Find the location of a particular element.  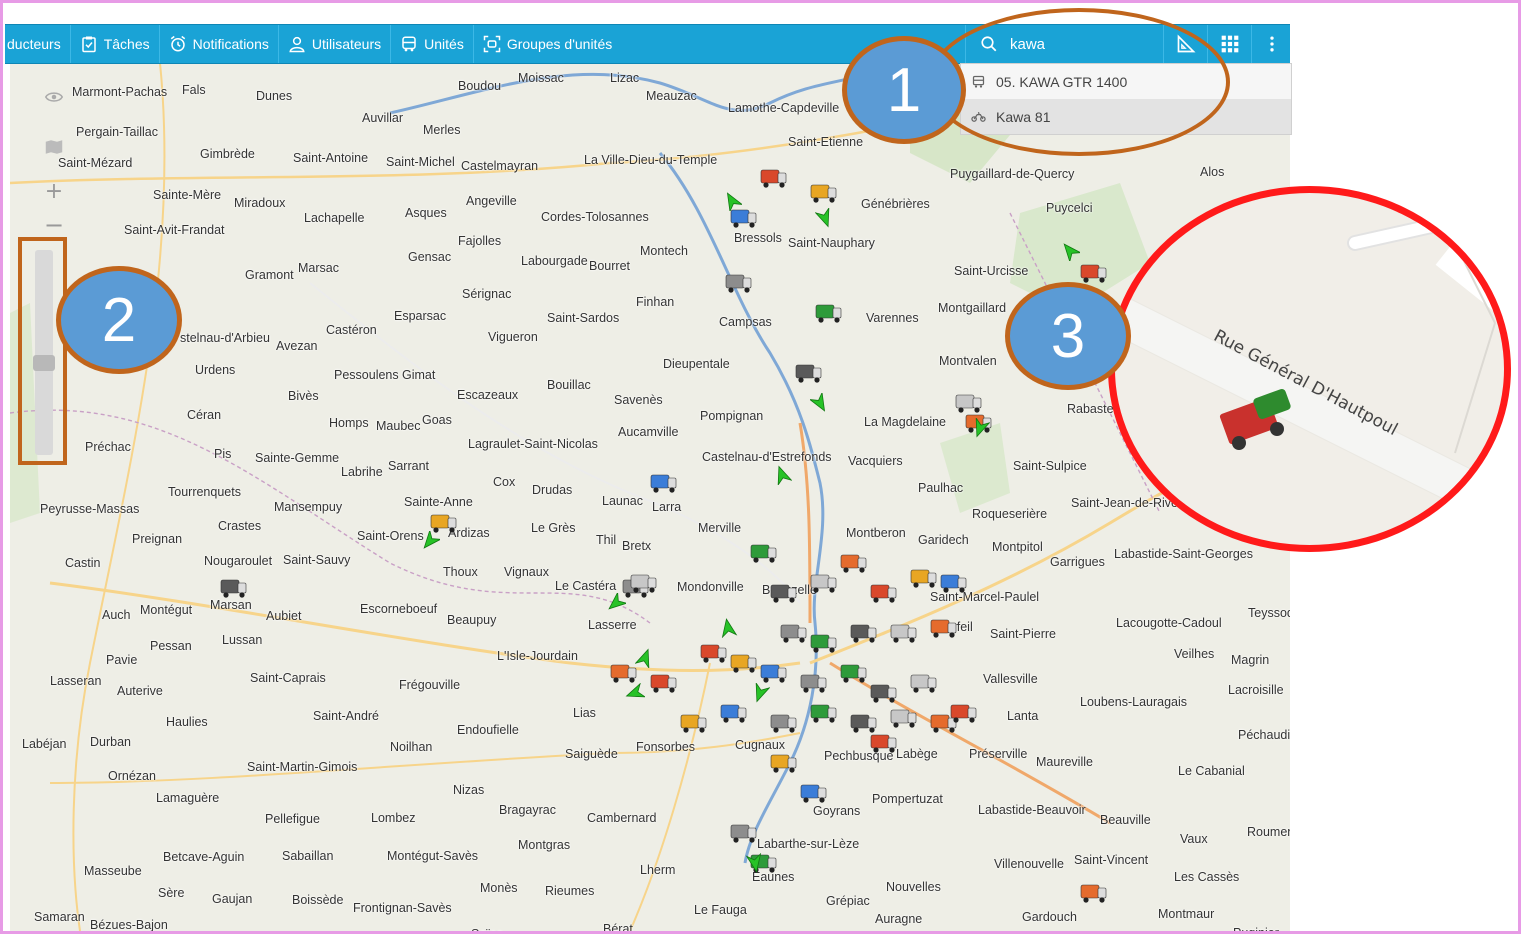

map-place-label: Varennes is located at coordinates (892, 318).